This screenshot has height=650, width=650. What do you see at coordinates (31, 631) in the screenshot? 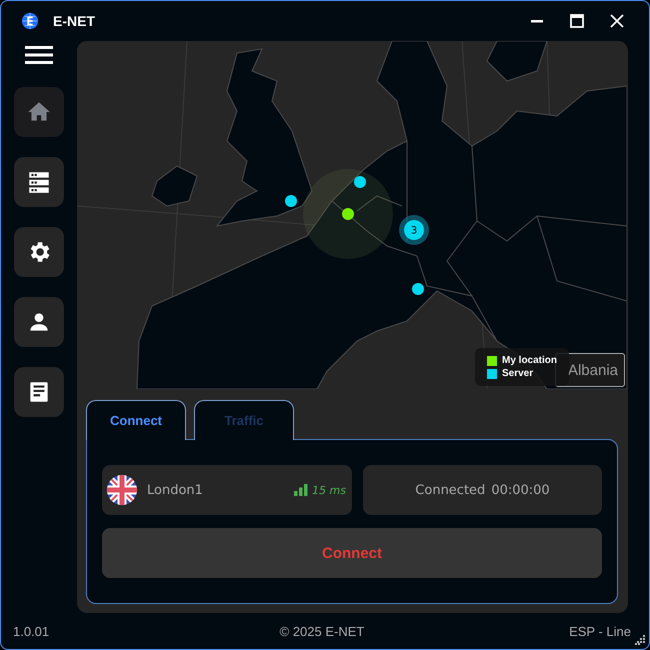
I see `version-label: 1.0.01` at bounding box center [31, 631].